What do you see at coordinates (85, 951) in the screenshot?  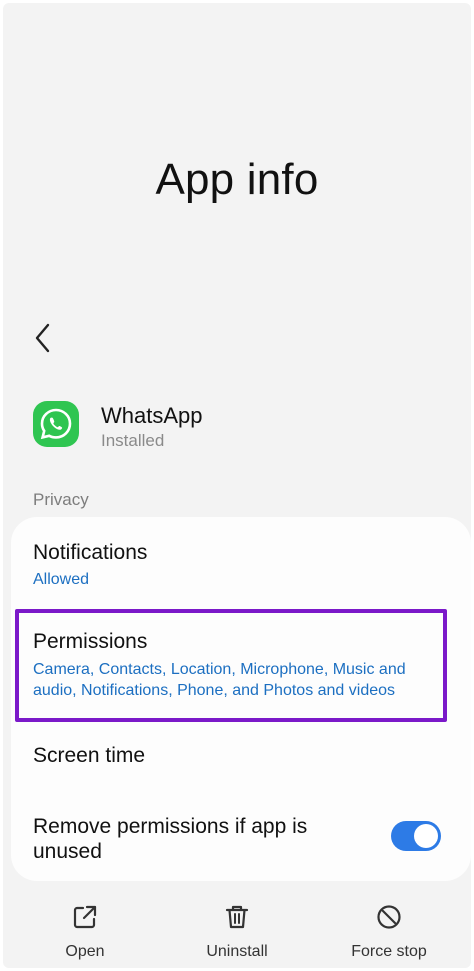 I see `open-label: Open` at bounding box center [85, 951].